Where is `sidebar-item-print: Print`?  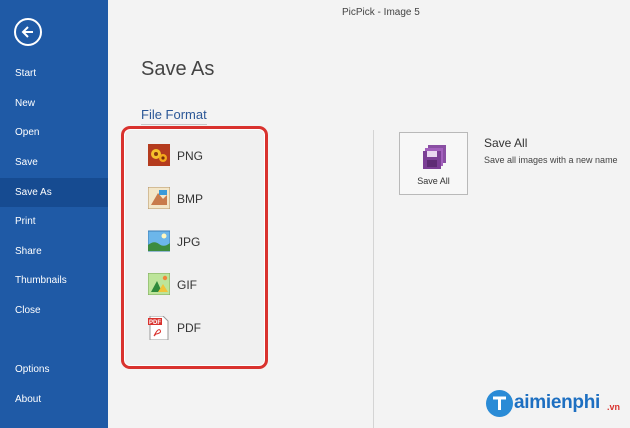 sidebar-item-print: Print is located at coordinates (54, 221).